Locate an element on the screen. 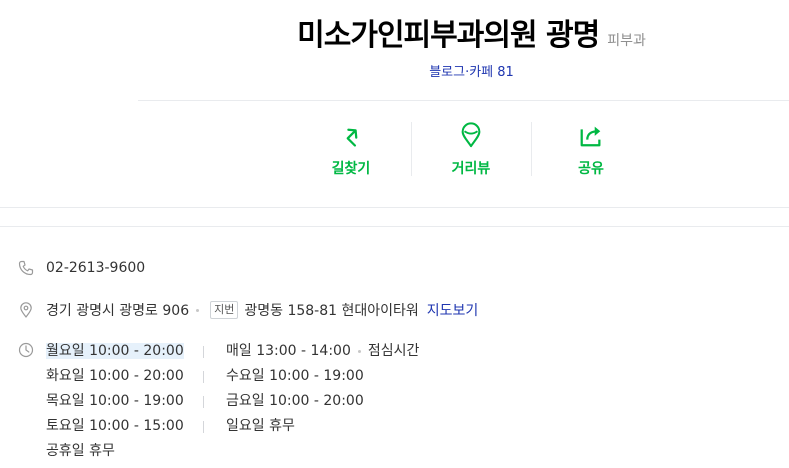  share-label: 공유 is located at coordinates (591, 169).